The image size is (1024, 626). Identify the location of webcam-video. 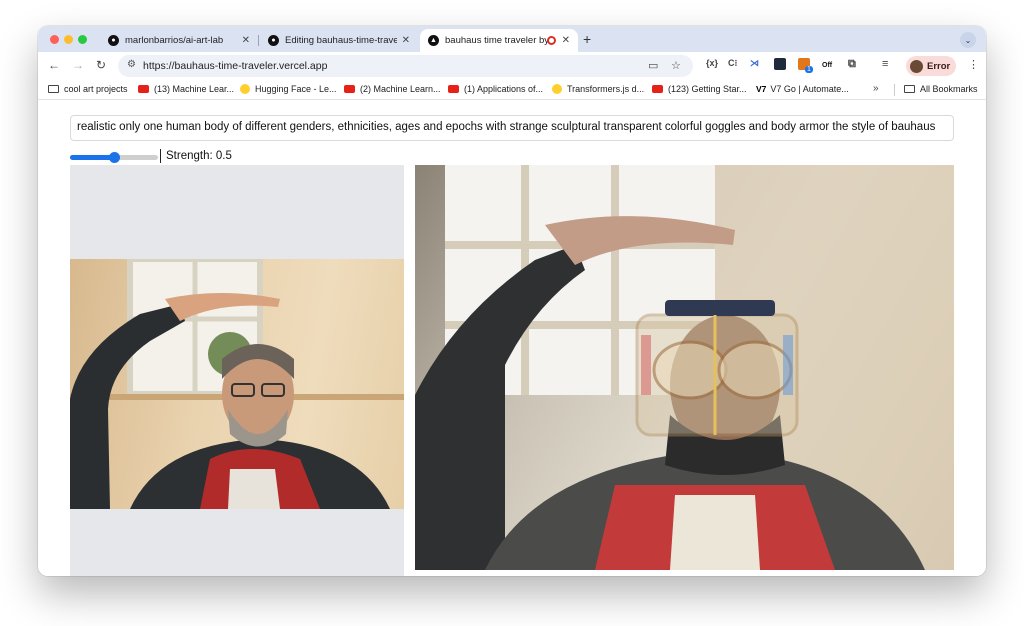
(237, 384).